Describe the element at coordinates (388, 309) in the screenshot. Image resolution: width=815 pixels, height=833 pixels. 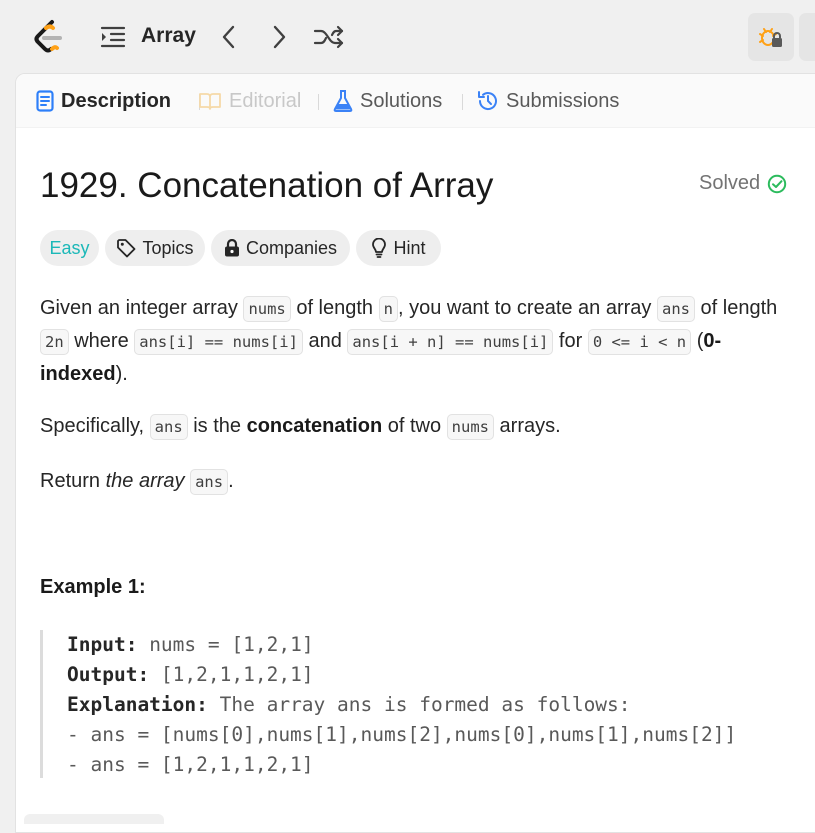
I see `inline-code: n` at that location.